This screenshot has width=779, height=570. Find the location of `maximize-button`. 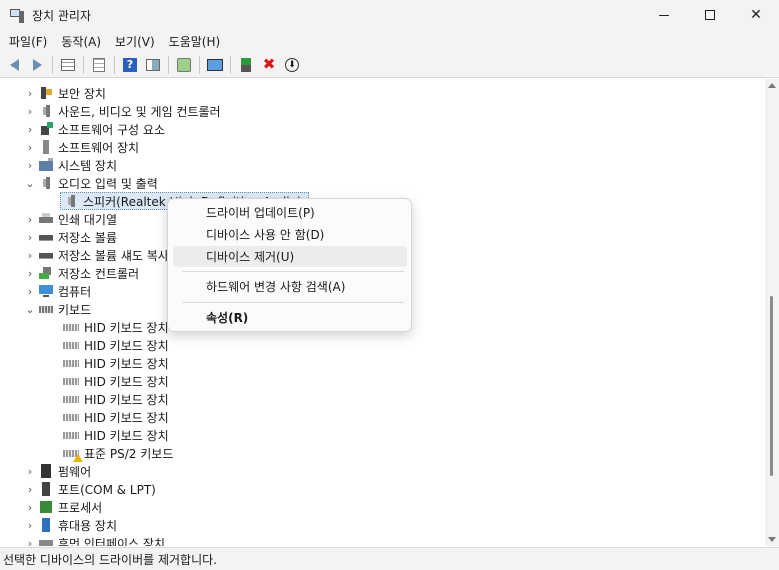

maximize-button is located at coordinates (710, 15).